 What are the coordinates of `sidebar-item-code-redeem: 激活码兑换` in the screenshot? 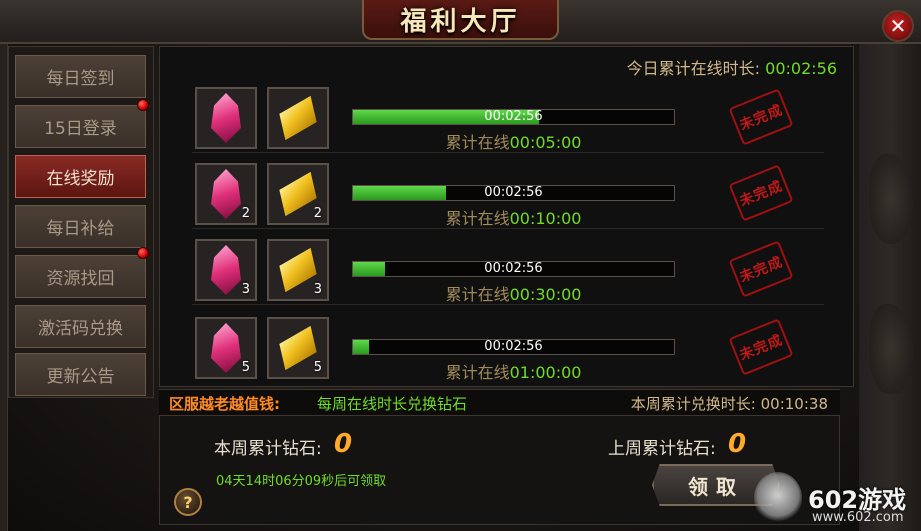 It's located at (80, 326).